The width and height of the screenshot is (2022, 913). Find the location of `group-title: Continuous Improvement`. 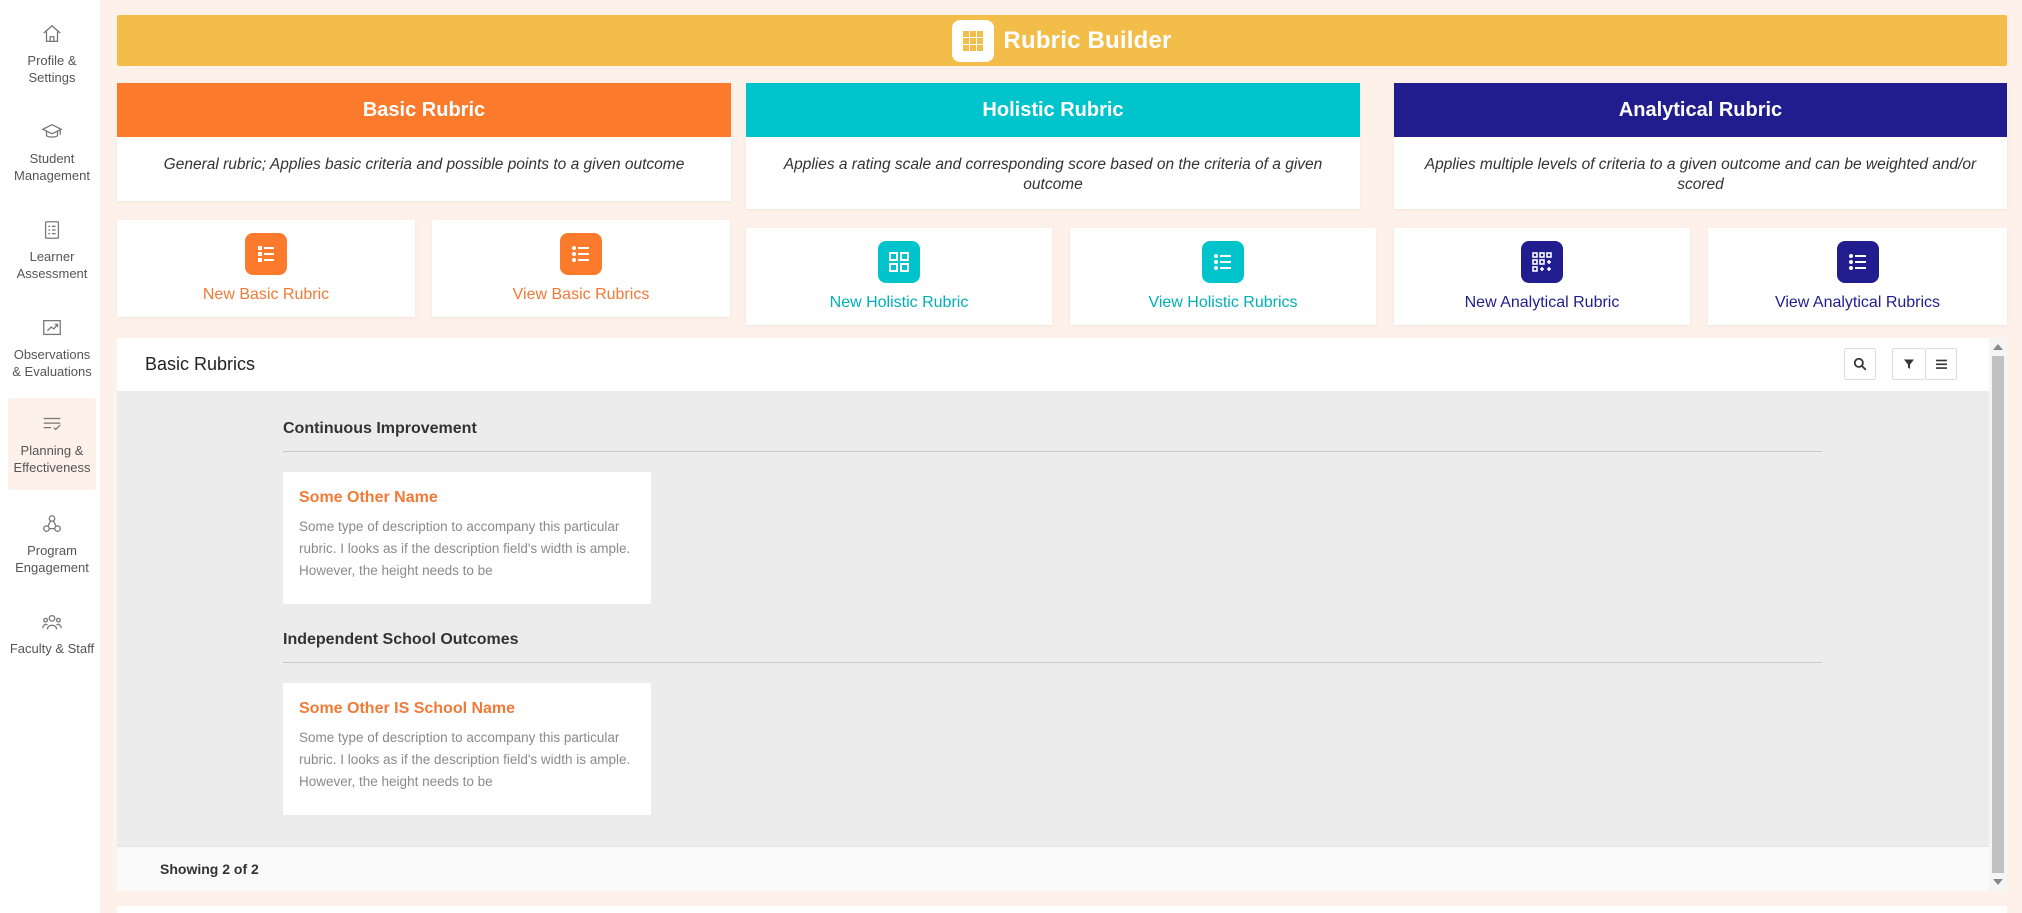

group-title: Continuous Improvement is located at coordinates (380, 428).